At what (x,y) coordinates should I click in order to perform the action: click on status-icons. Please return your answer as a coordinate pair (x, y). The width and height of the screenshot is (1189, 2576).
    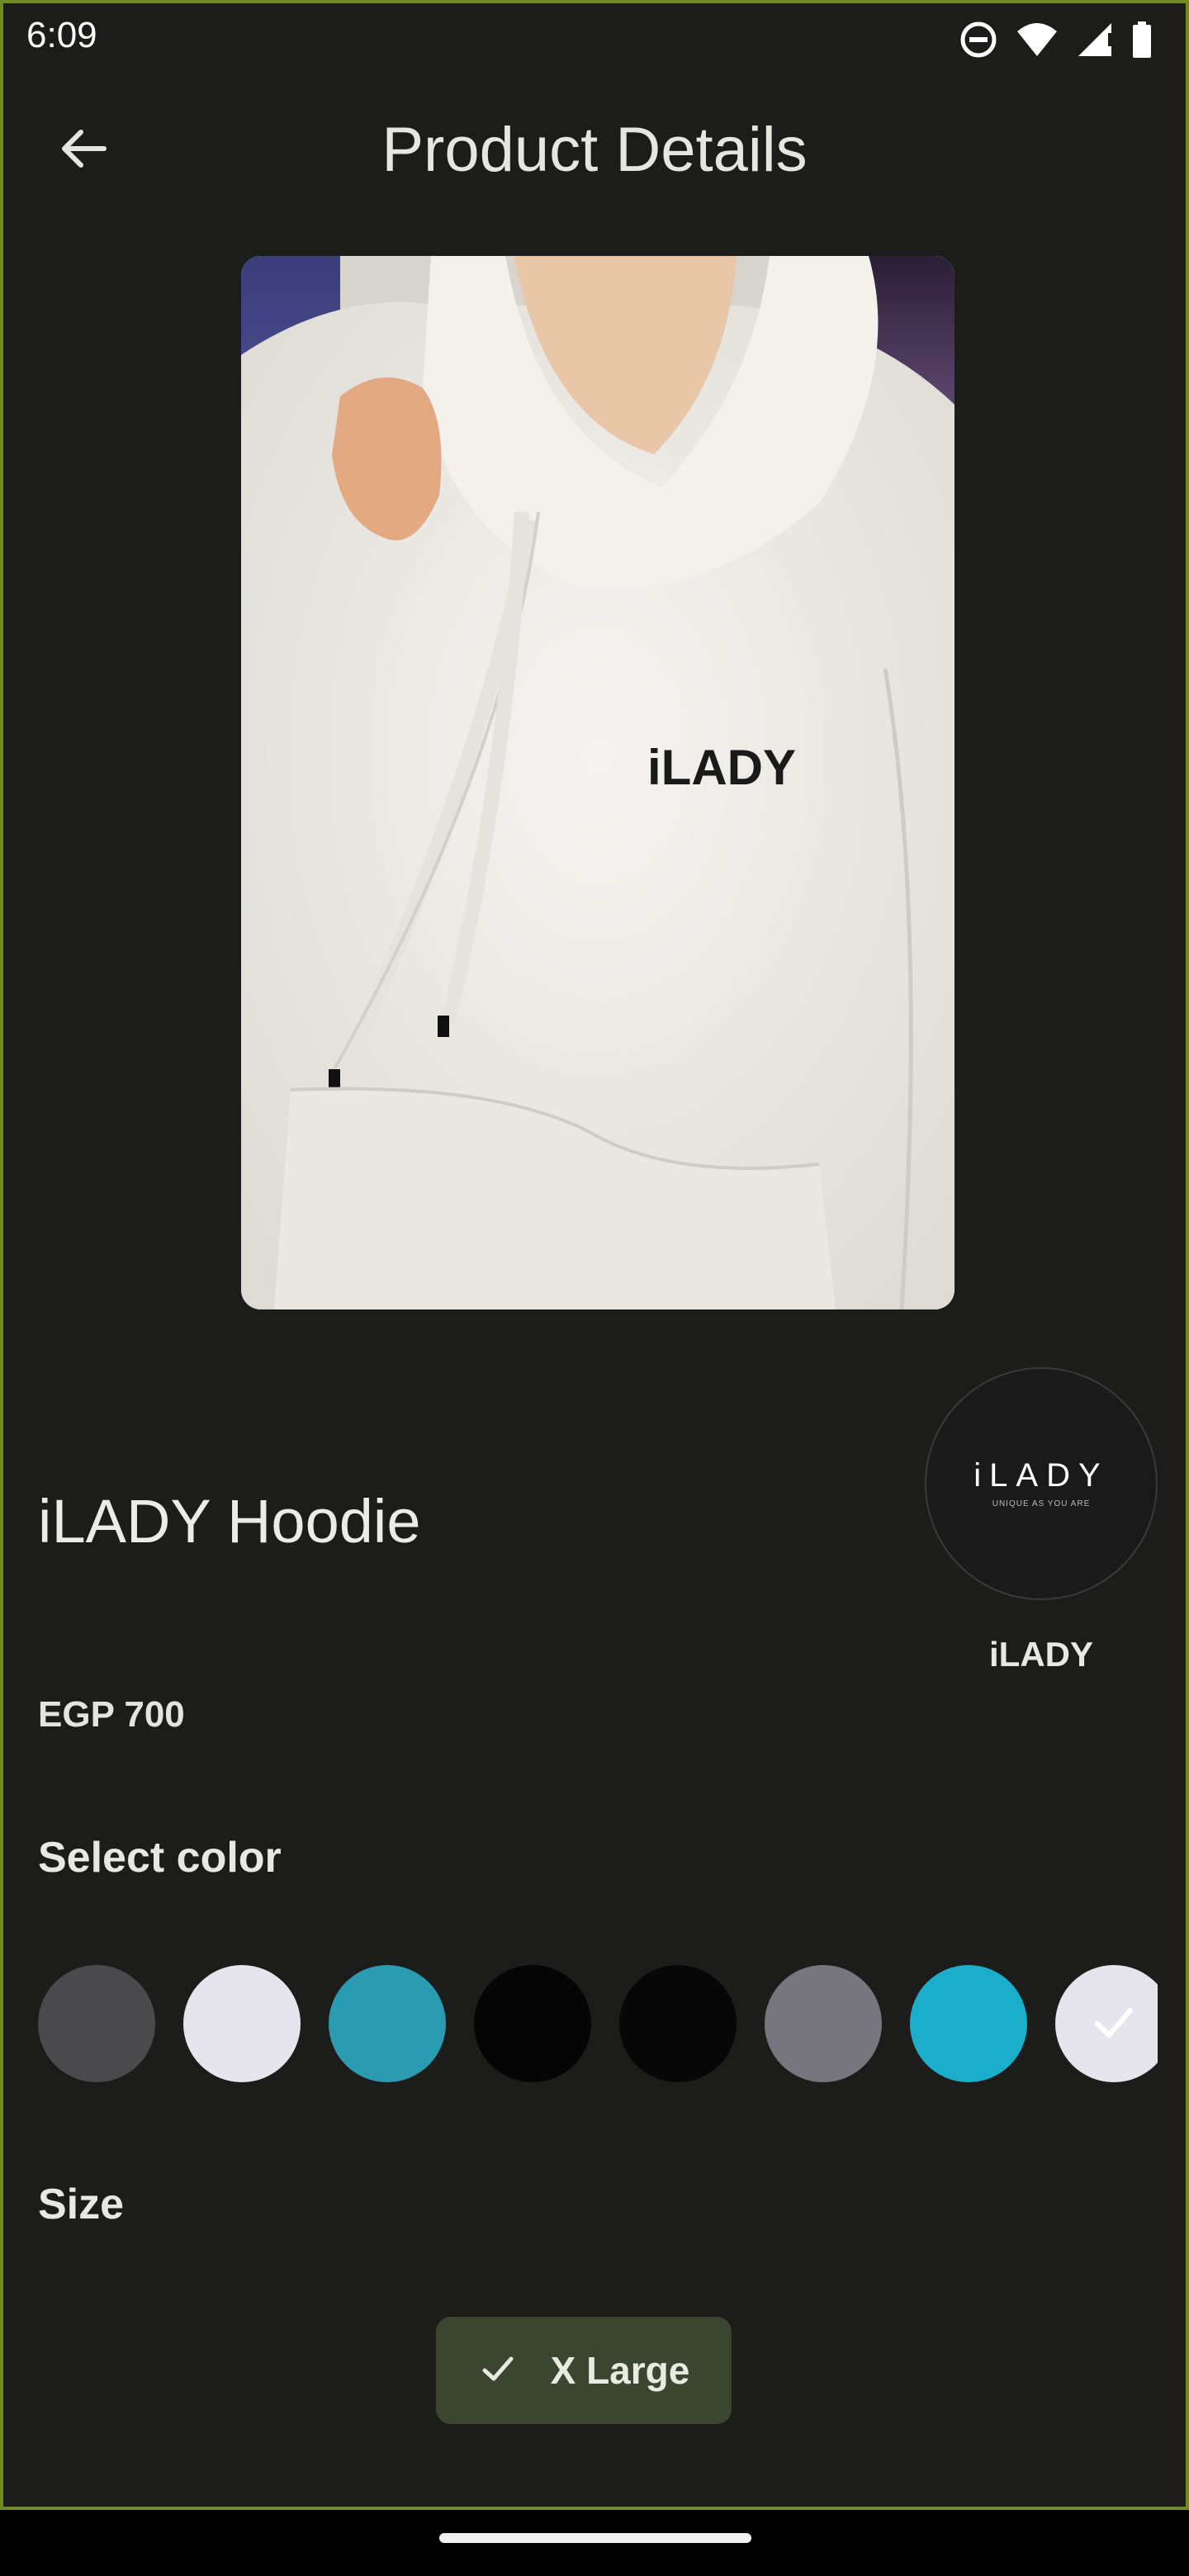
    Looking at the image, I should click on (1056, 40).